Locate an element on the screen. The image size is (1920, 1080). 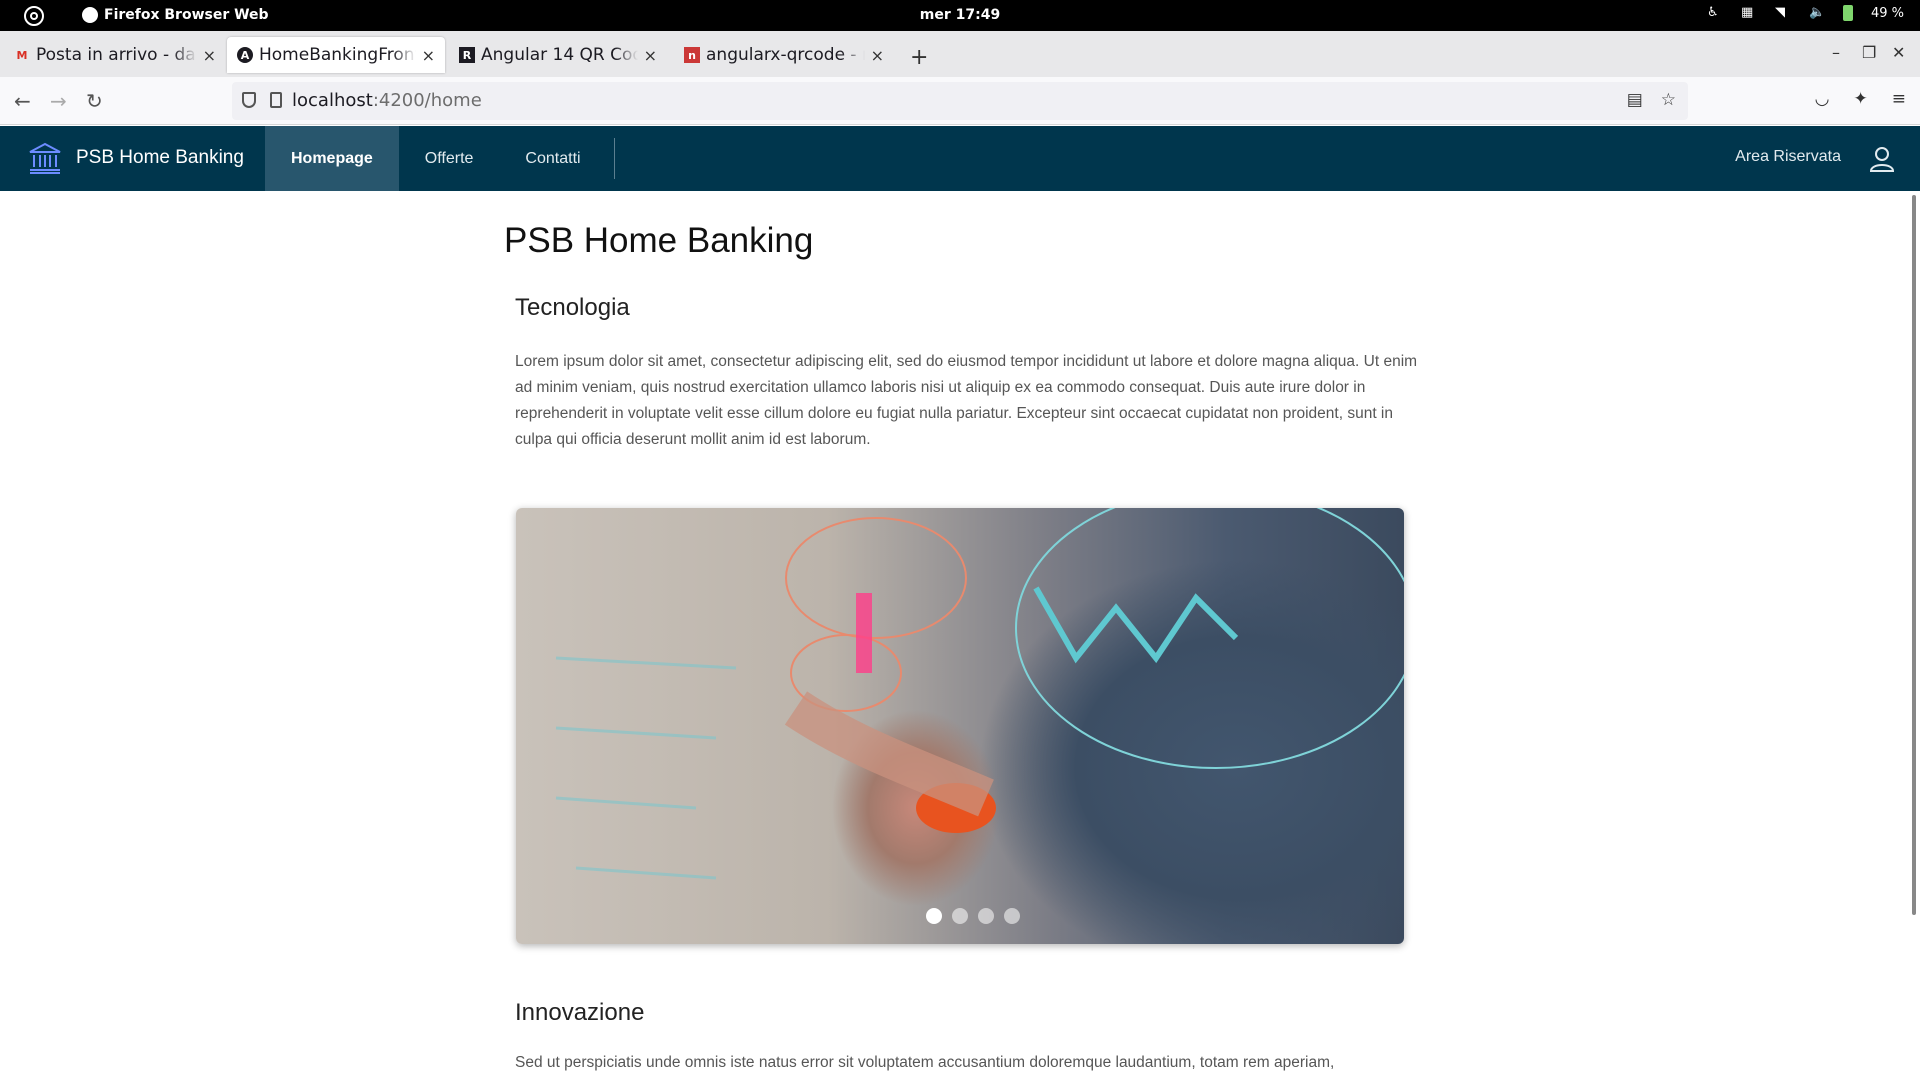
tab-label: angularx-qrcode - npm is located at coordinates (785, 55).